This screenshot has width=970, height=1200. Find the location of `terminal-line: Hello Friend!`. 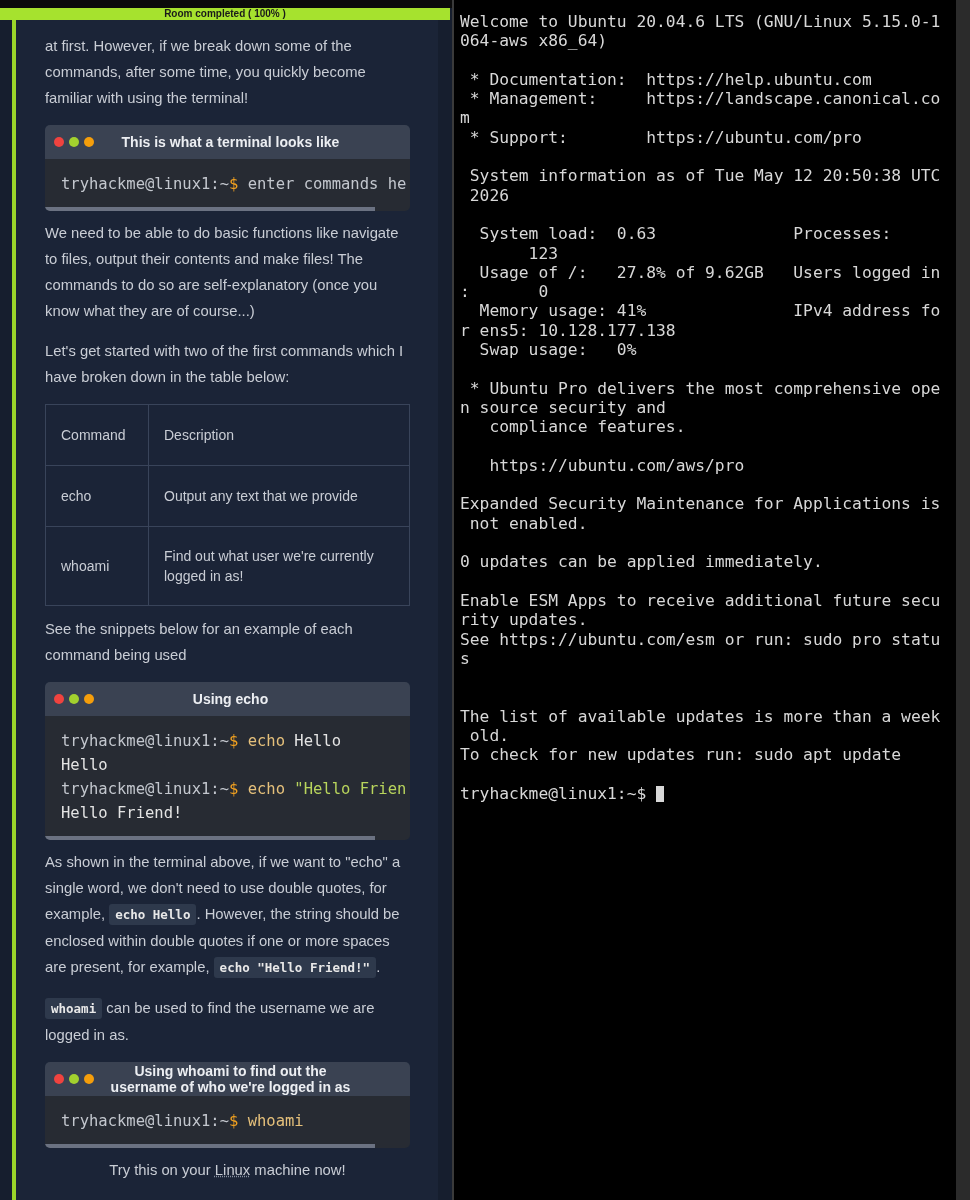

terminal-line: Hello Friend! is located at coordinates (122, 813).